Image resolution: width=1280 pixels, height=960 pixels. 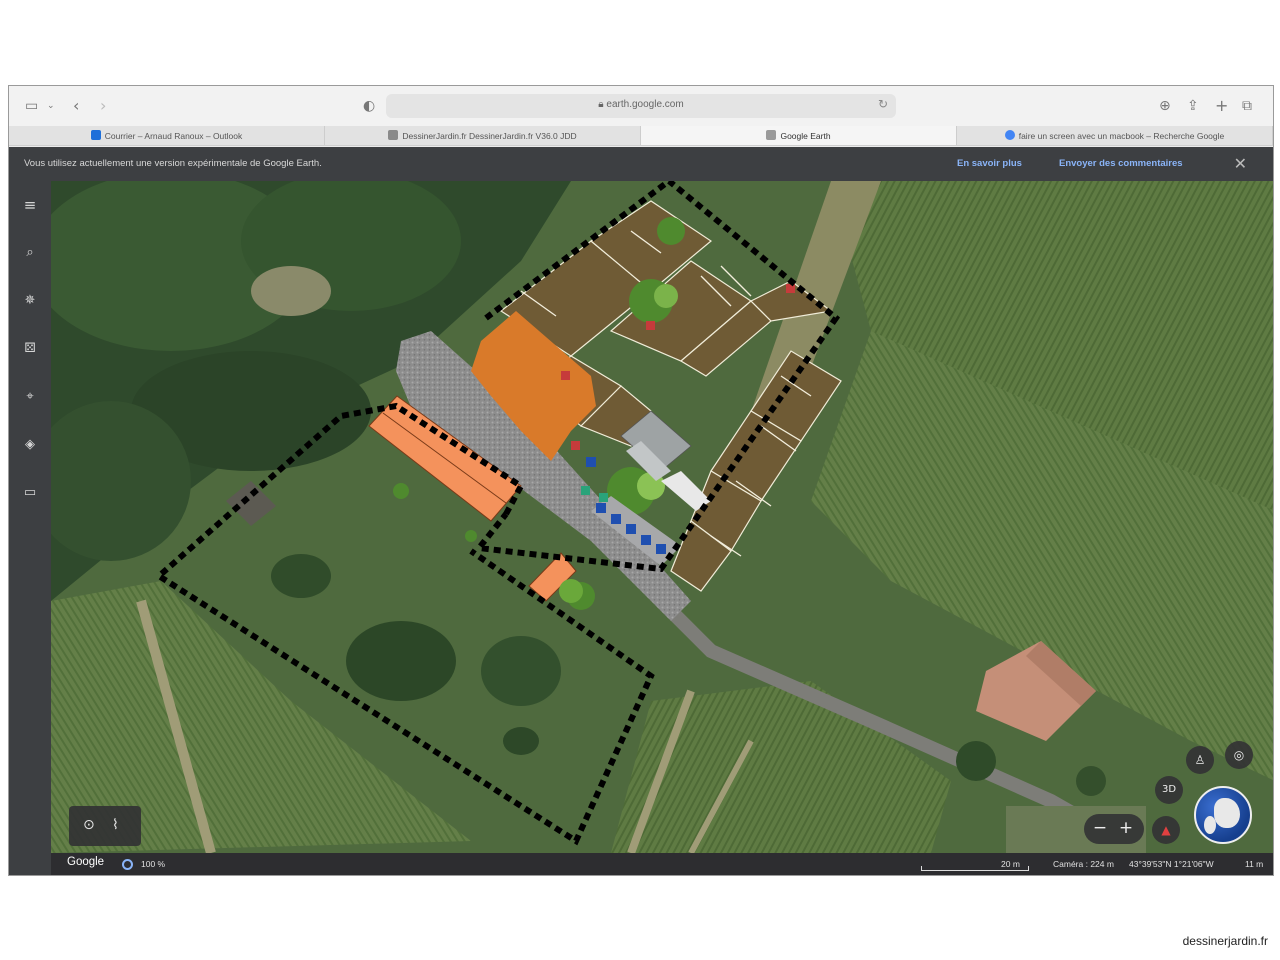 I want to click on zoom-in-button: +, so click(x=1126, y=828).